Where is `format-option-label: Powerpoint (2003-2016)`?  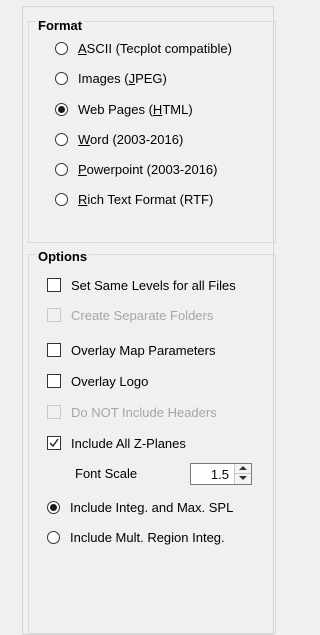
format-option-label: Powerpoint (2003-2016) is located at coordinates (148, 169).